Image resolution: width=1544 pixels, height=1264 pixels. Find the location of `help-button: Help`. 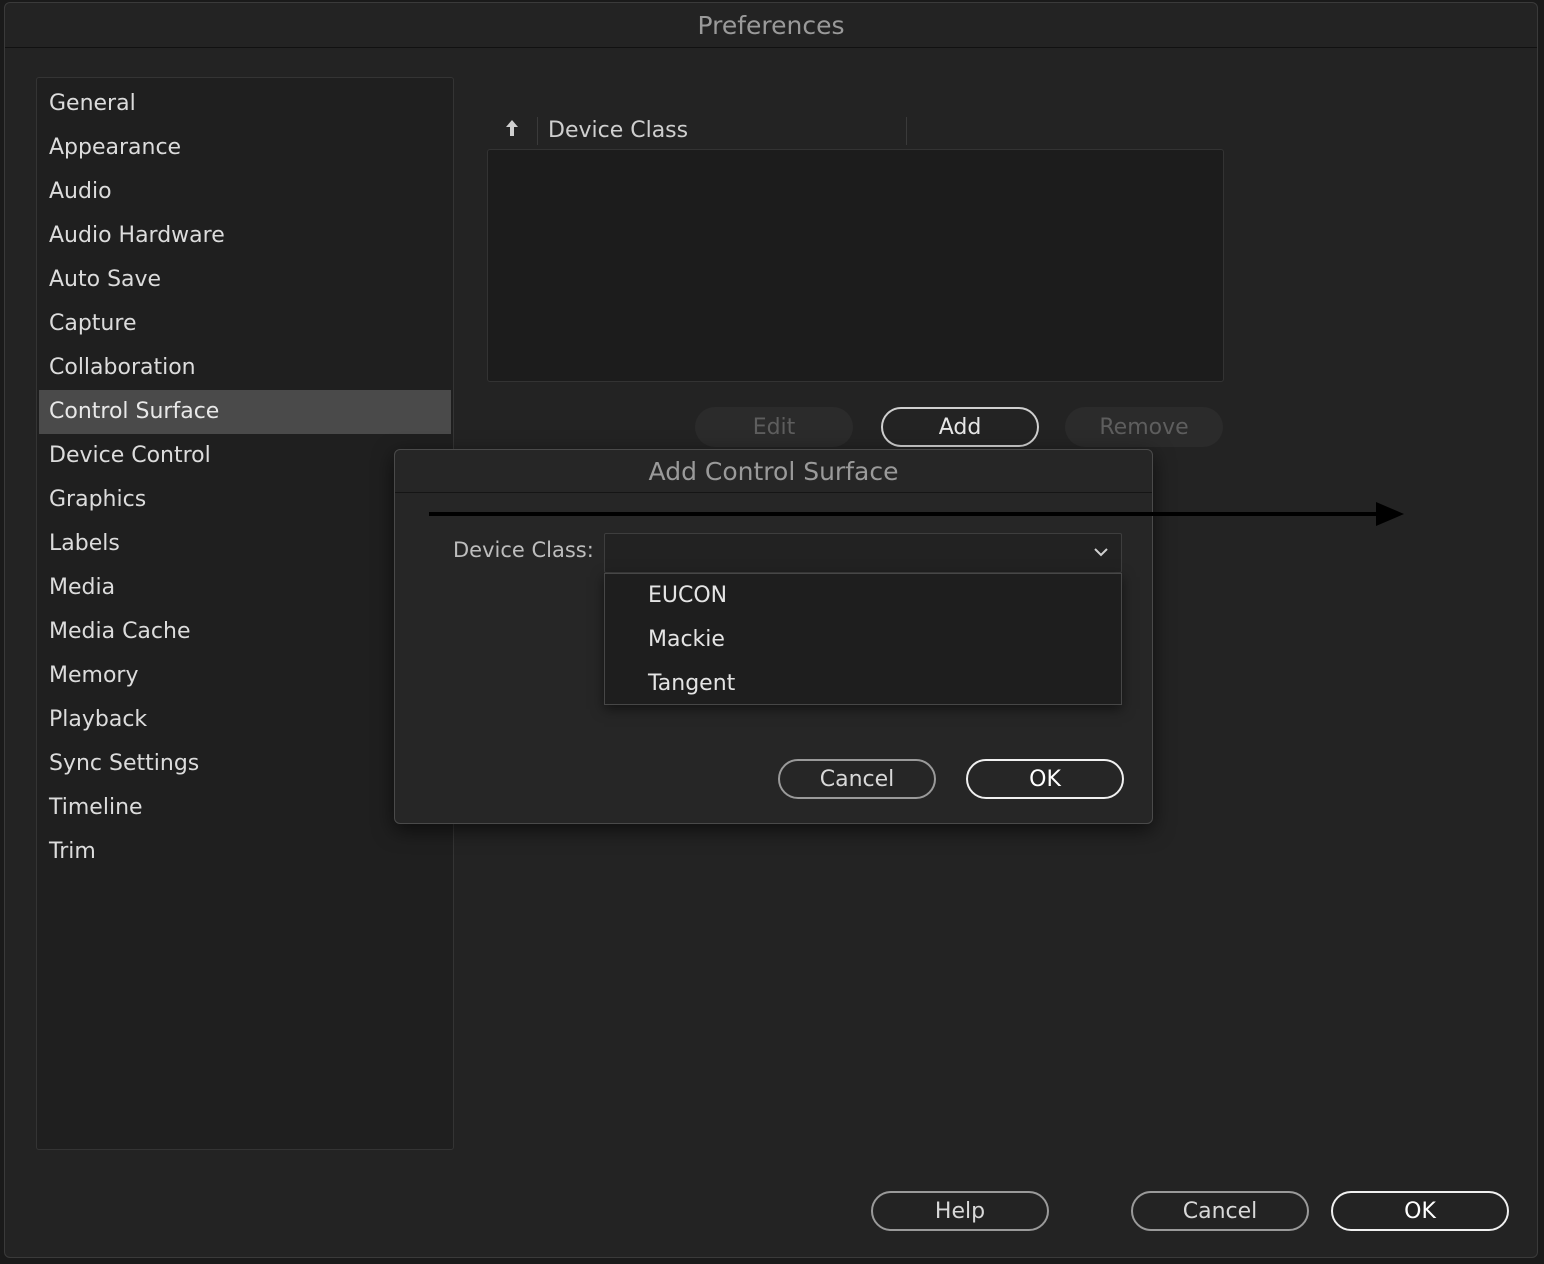

help-button: Help is located at coordinates (960, 1211).